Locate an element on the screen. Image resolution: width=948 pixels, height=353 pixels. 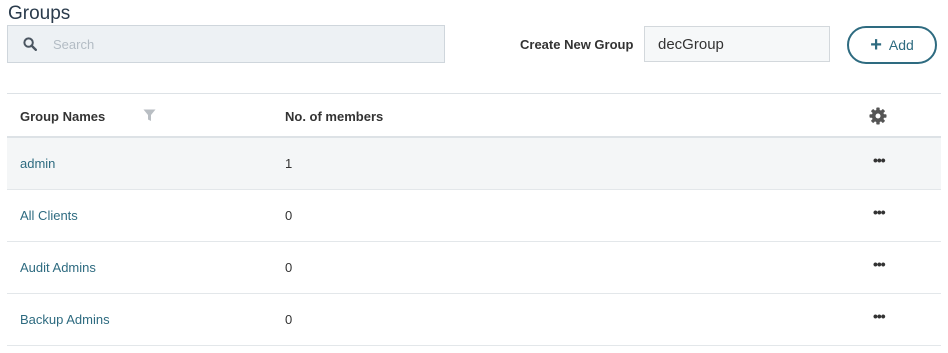
plus-icon: + is located at coordinates (876, 45).